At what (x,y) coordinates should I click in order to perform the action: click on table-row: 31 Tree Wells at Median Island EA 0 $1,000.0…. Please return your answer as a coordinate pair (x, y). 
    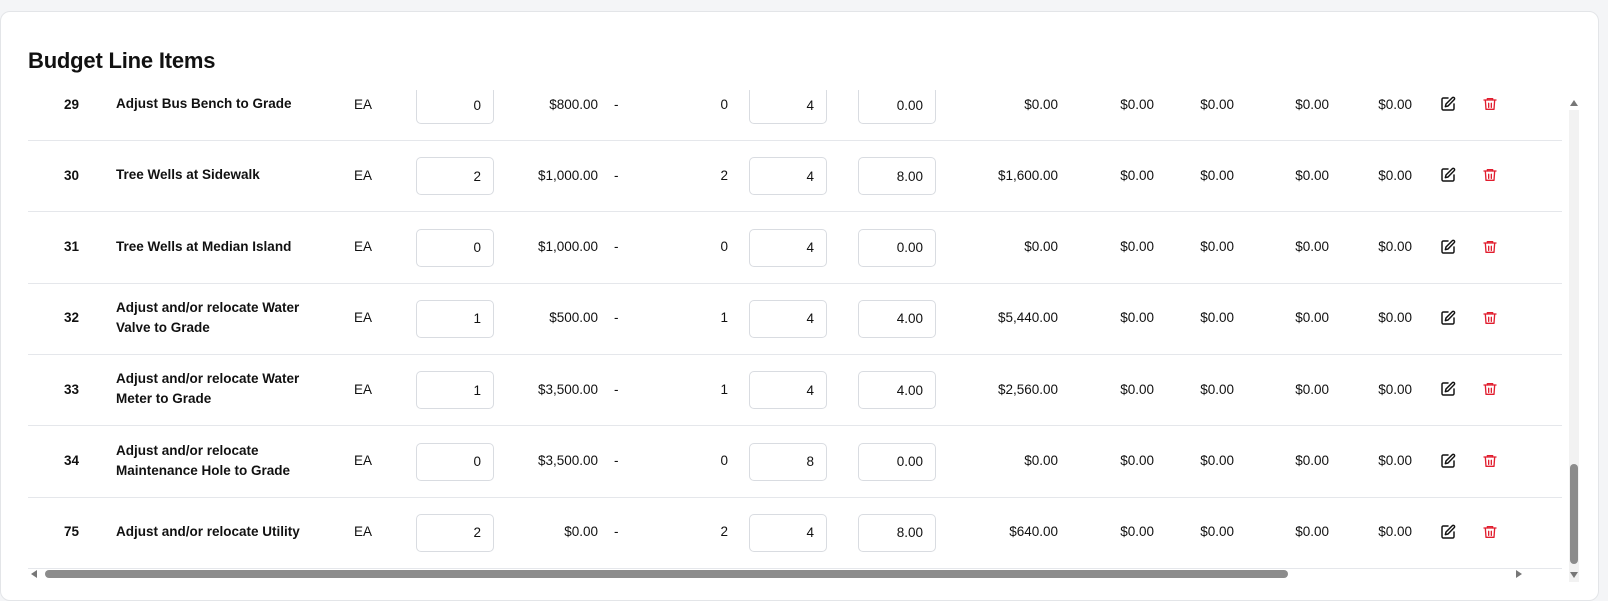
    Looking at the image, I should click on (795, 247).